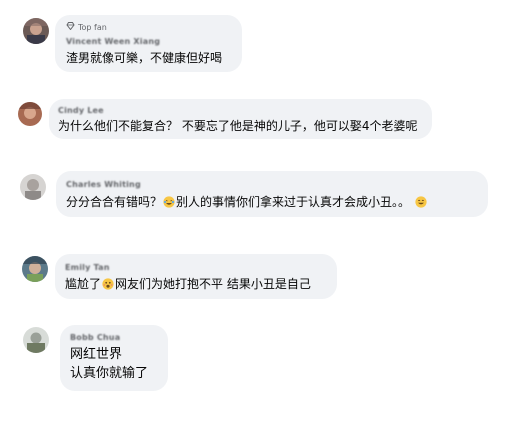 The width and height of the screenshot is (512, 423). Describe the element at coordinates (92, 27) in the screenshot. I see `badge-label: Top fan` at that location.